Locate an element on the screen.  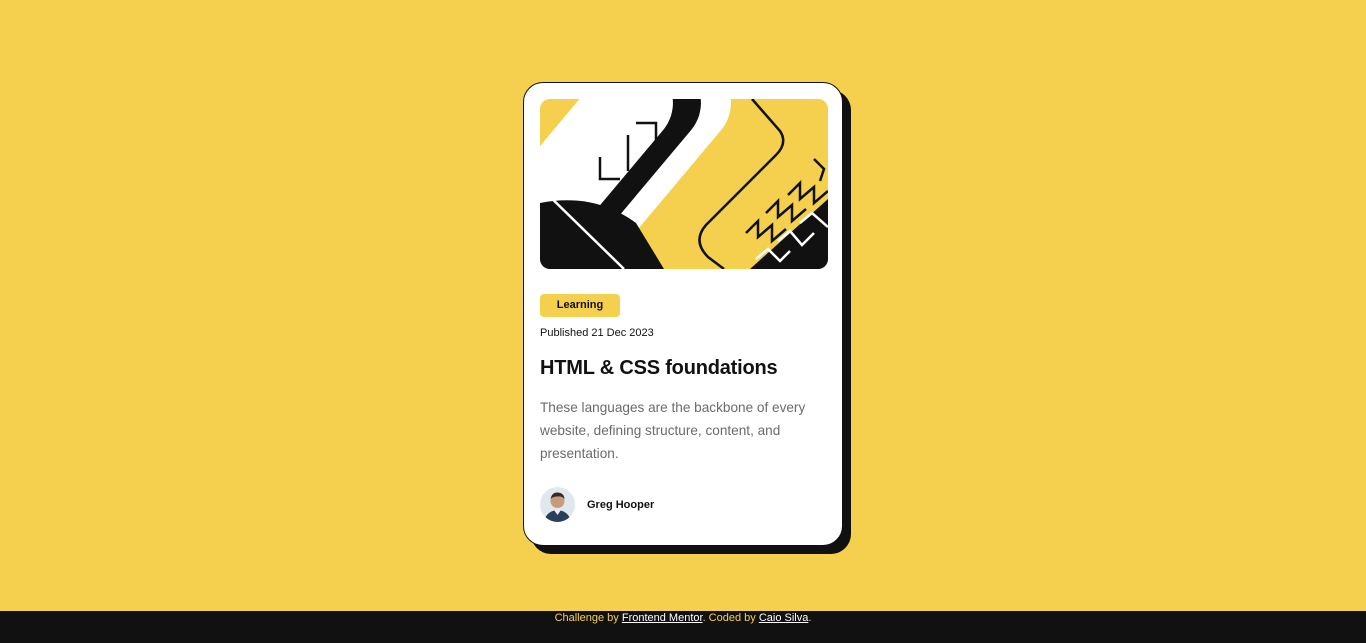
card-title: HTML & CSS foundations is located at coordinates (683, 368).